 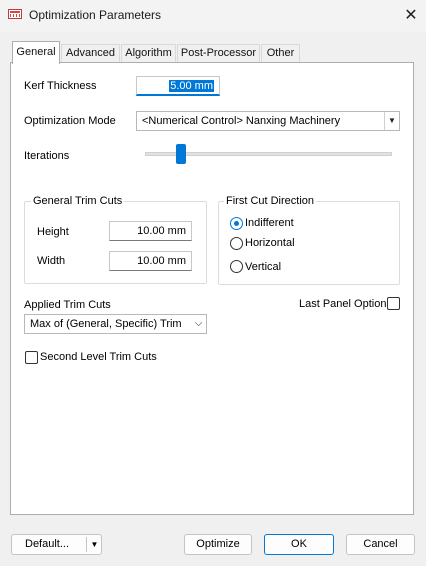 I want to click on applied-trim-cuts-select: Max of (General, Specific) Trim Cu ⌵, so click(x=115, y=324).